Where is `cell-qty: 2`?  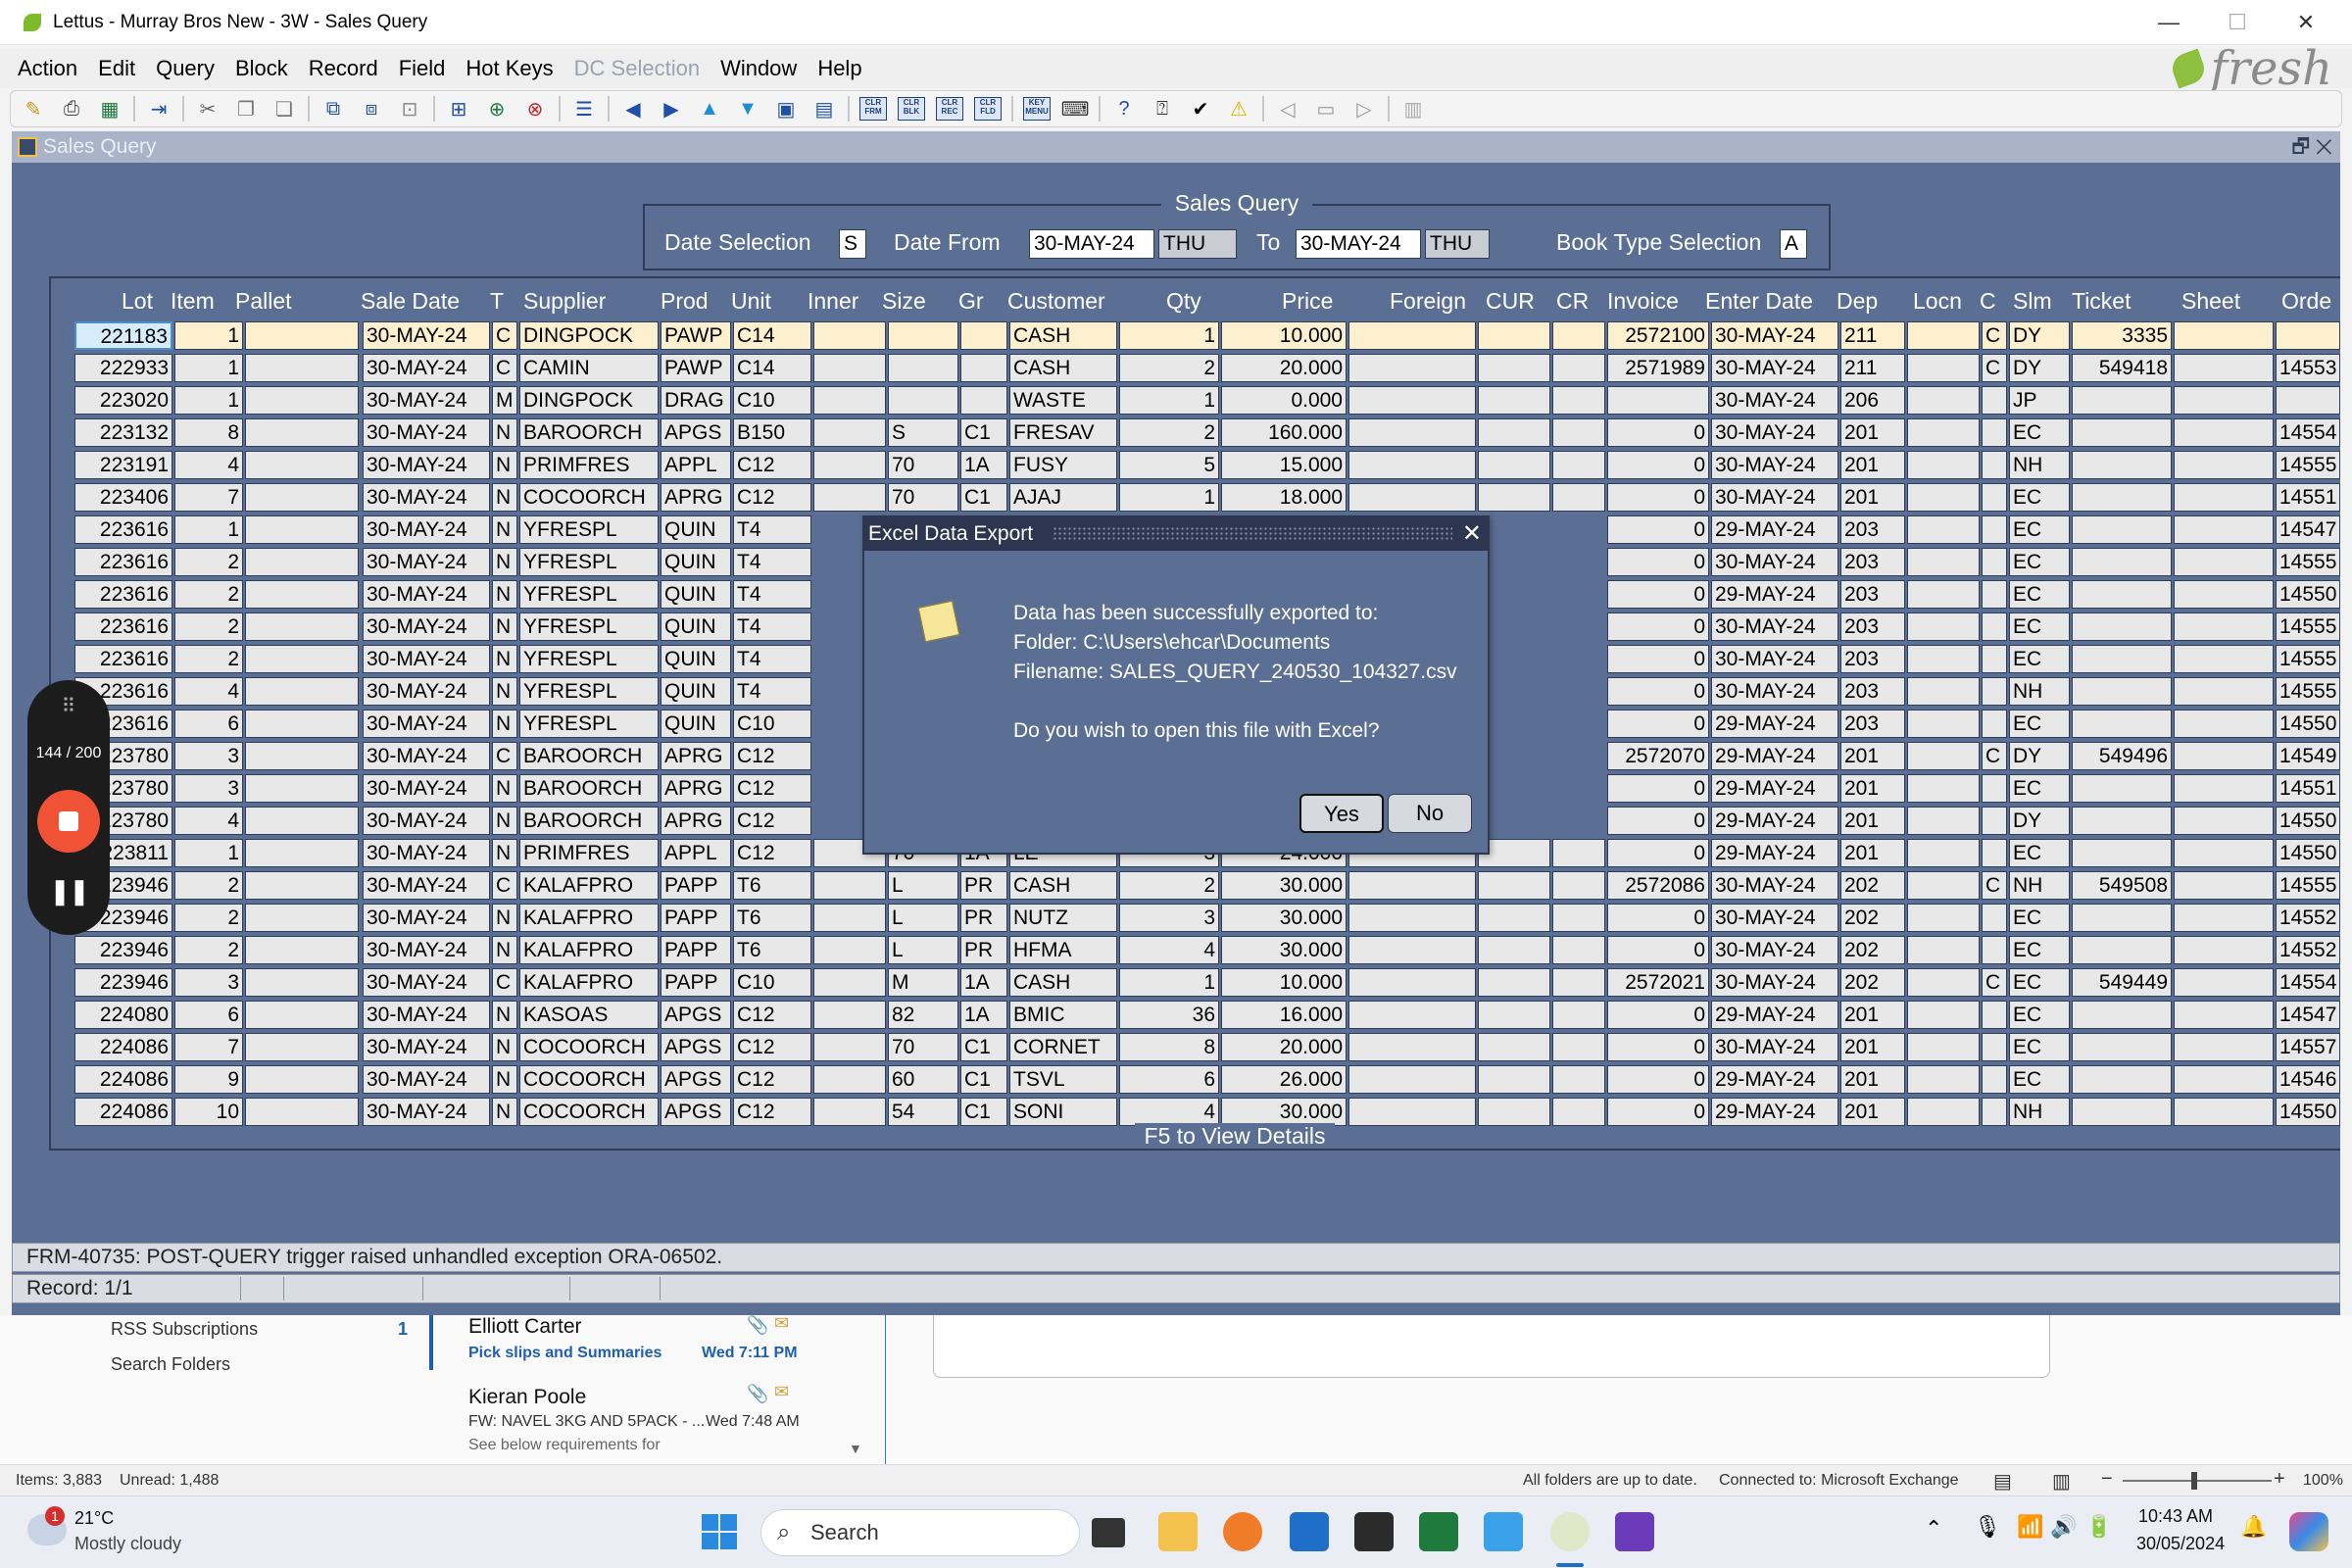
cell-qty: 2 is located at coordinates (1169, 432).